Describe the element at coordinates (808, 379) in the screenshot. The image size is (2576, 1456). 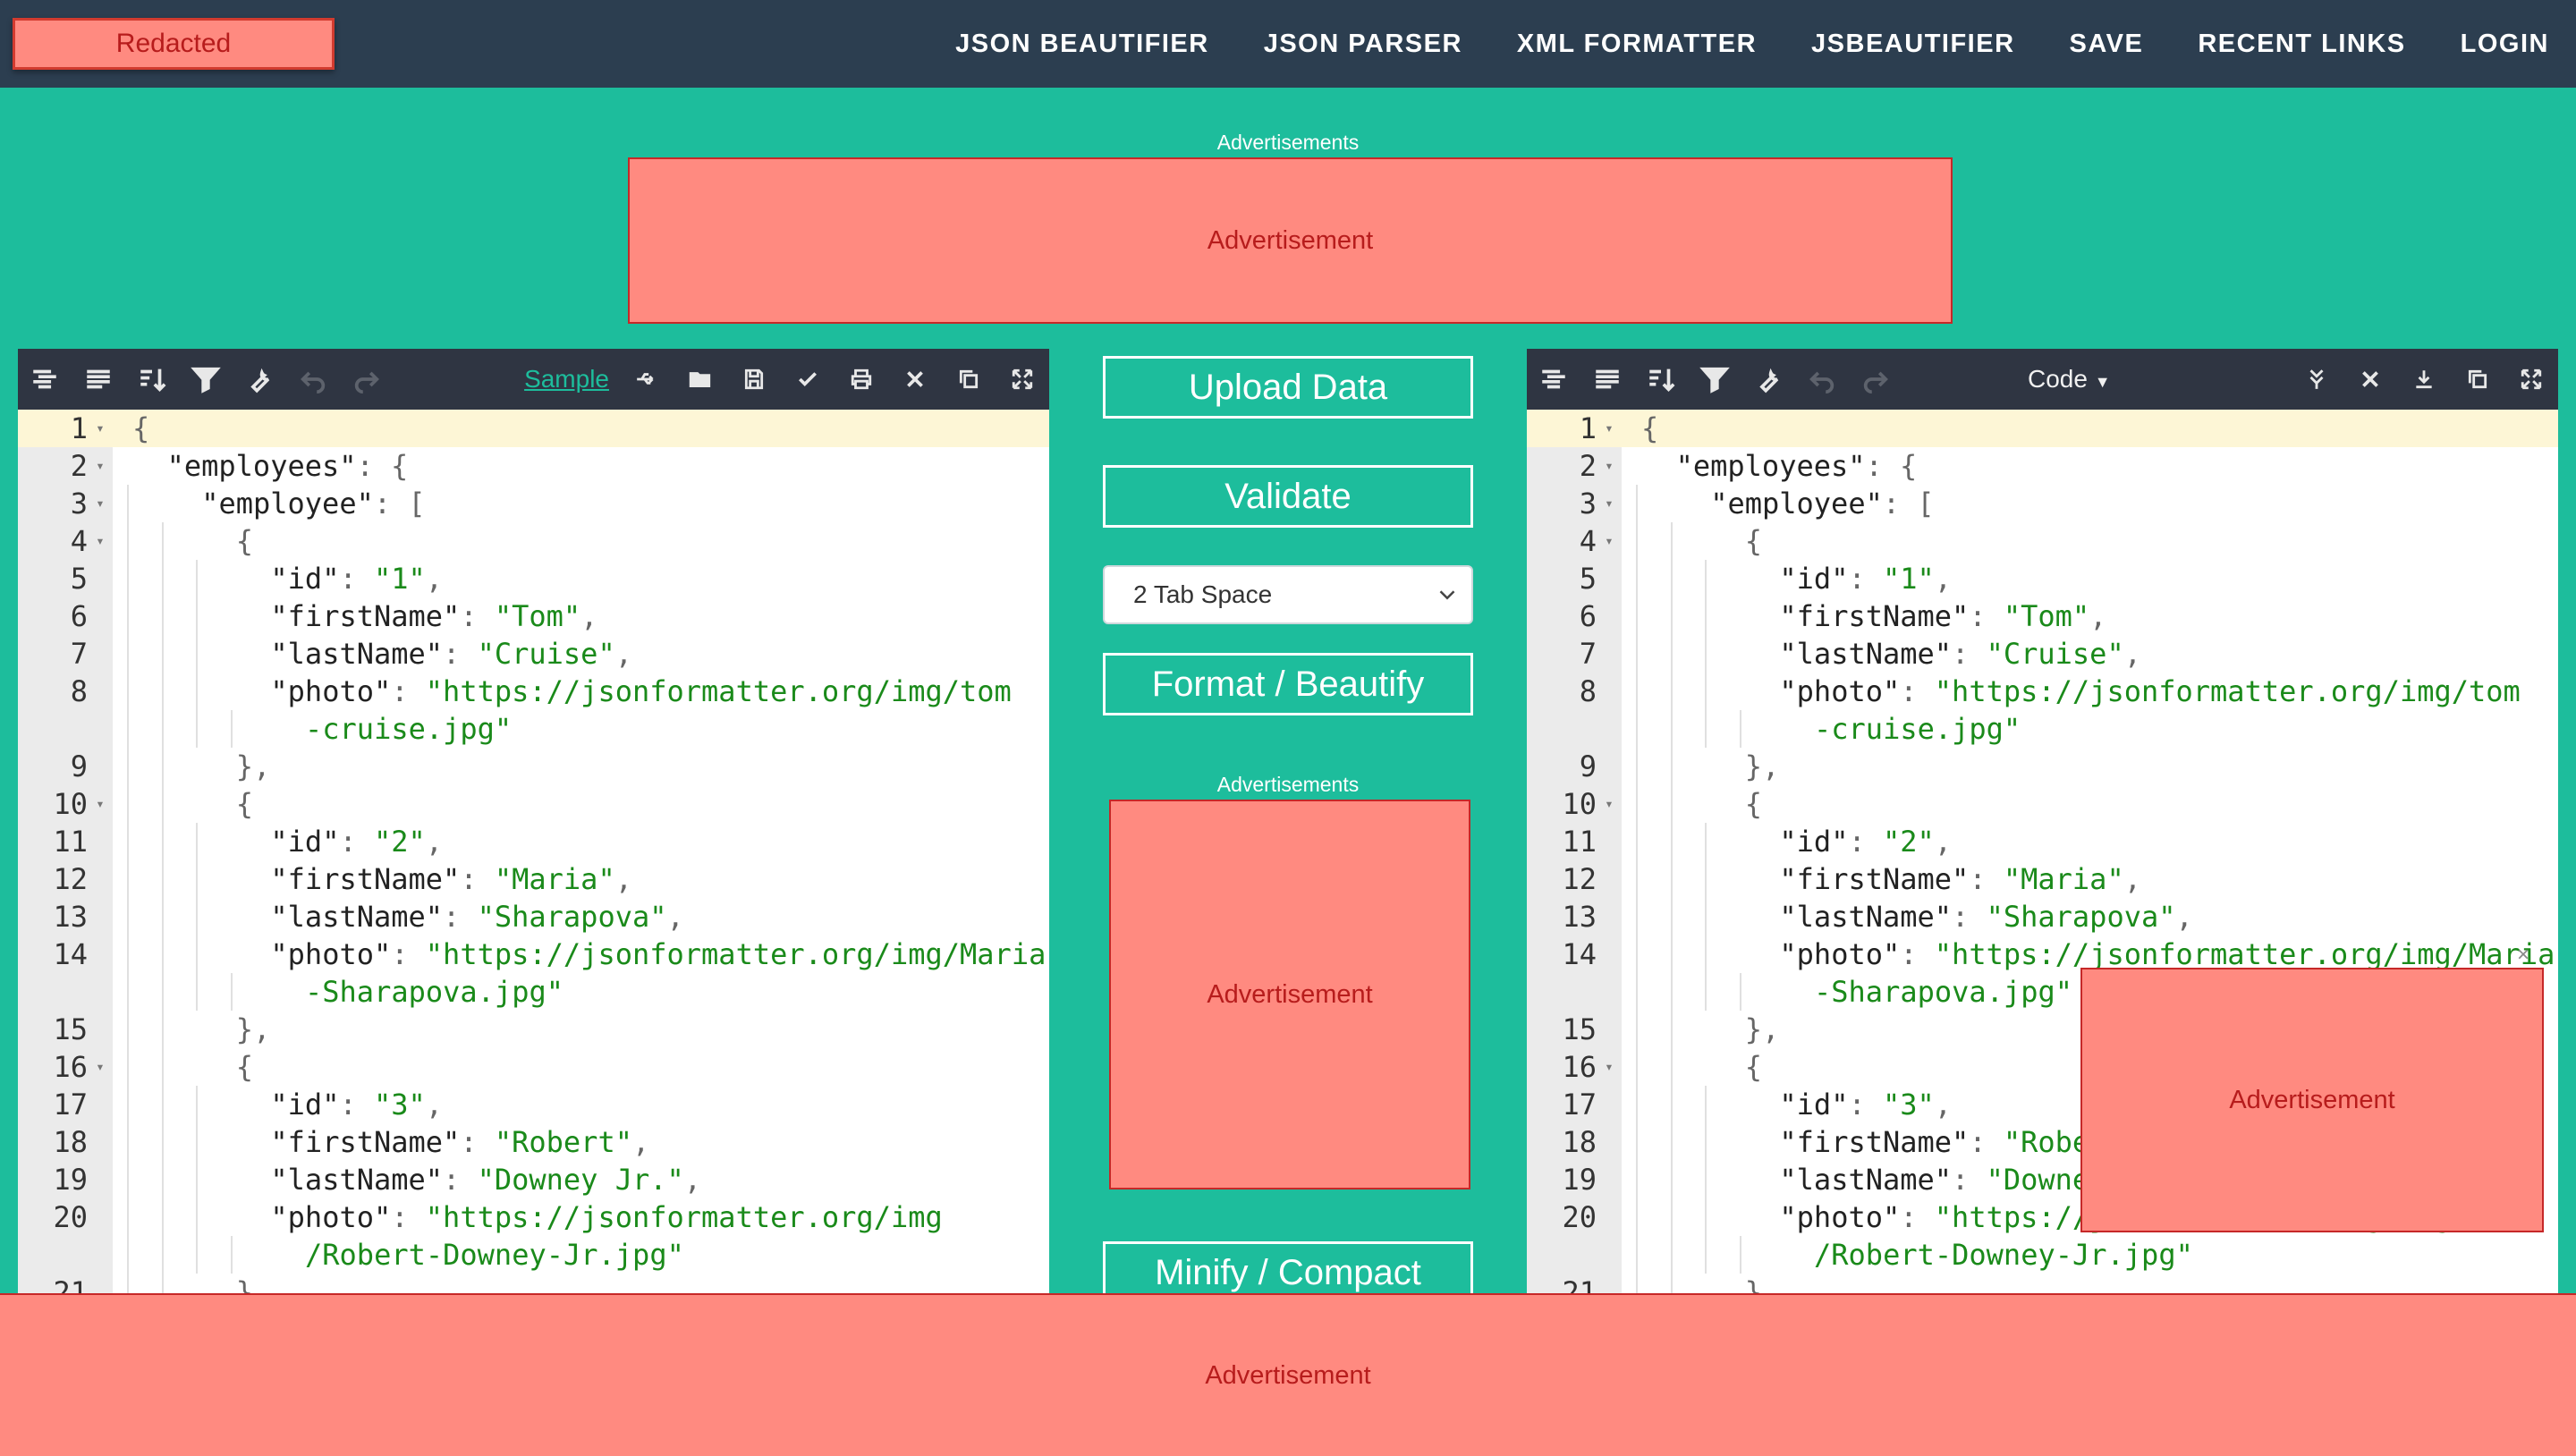
I see `validate-check-icon` at that location.